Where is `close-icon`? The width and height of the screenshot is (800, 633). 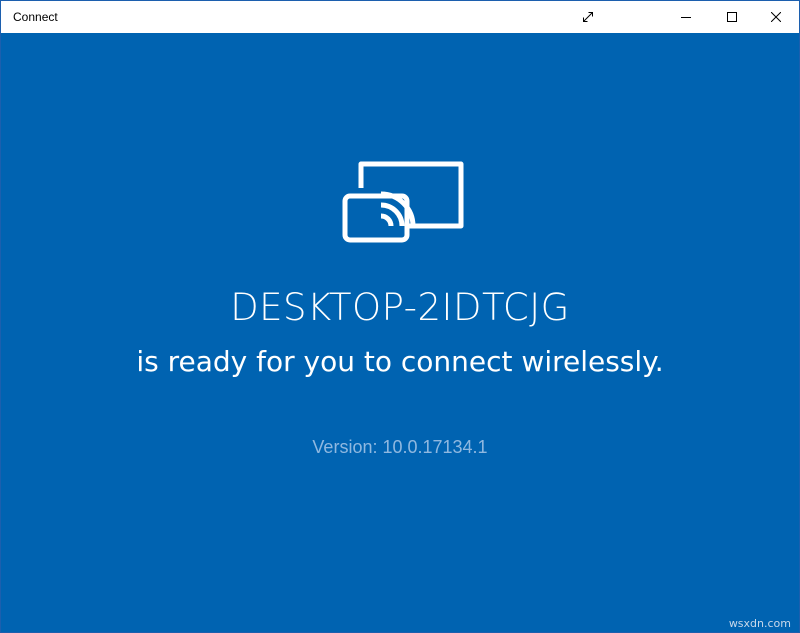
close-icon is located at coordinates (776, 17).